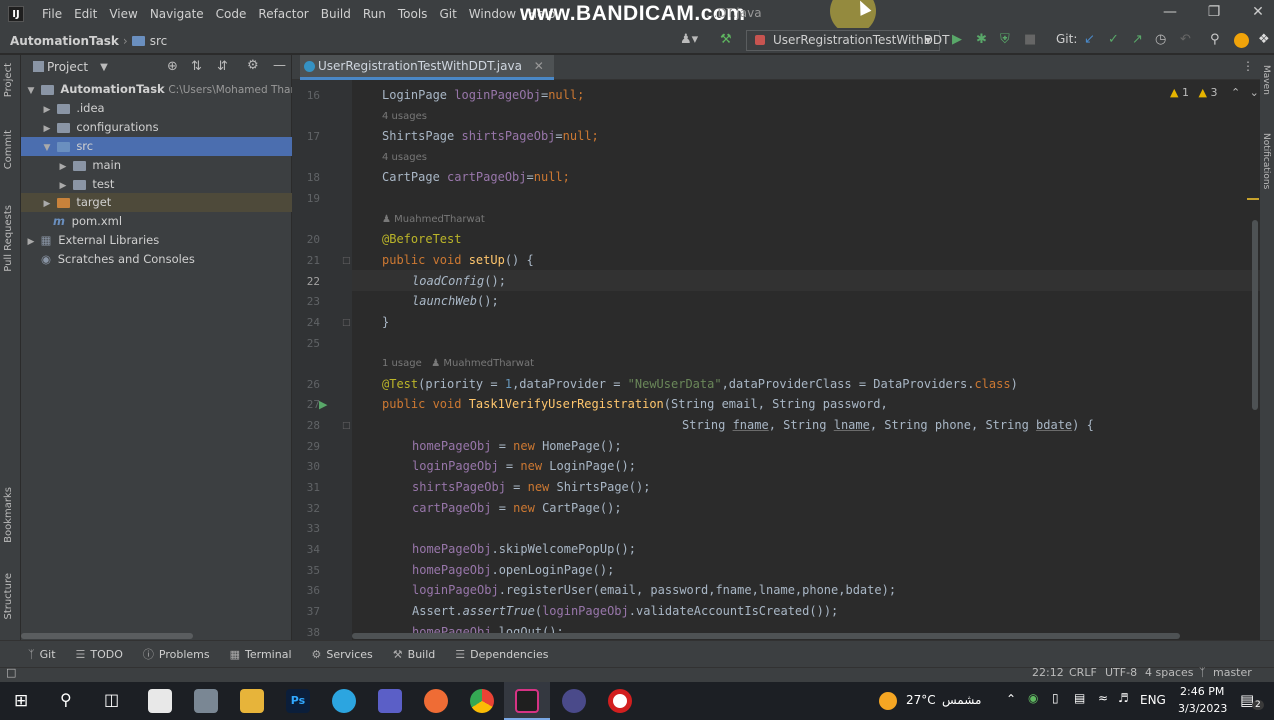 The width and height of the screenshot is (1274, 720). Describe the element at coordinates (8, 238) in the screenshot. I see `tool-pull-requests: Pull Requests` at that location.